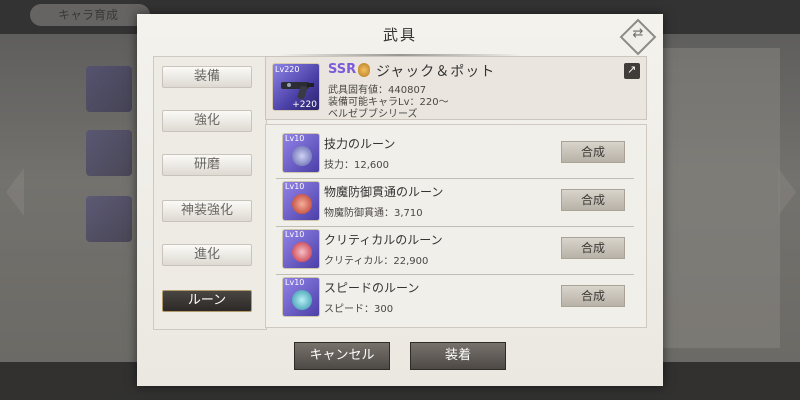 The width and height of the screenshot is (800, 400). I want to click on dialog-title: 武具, so click(399, 35).